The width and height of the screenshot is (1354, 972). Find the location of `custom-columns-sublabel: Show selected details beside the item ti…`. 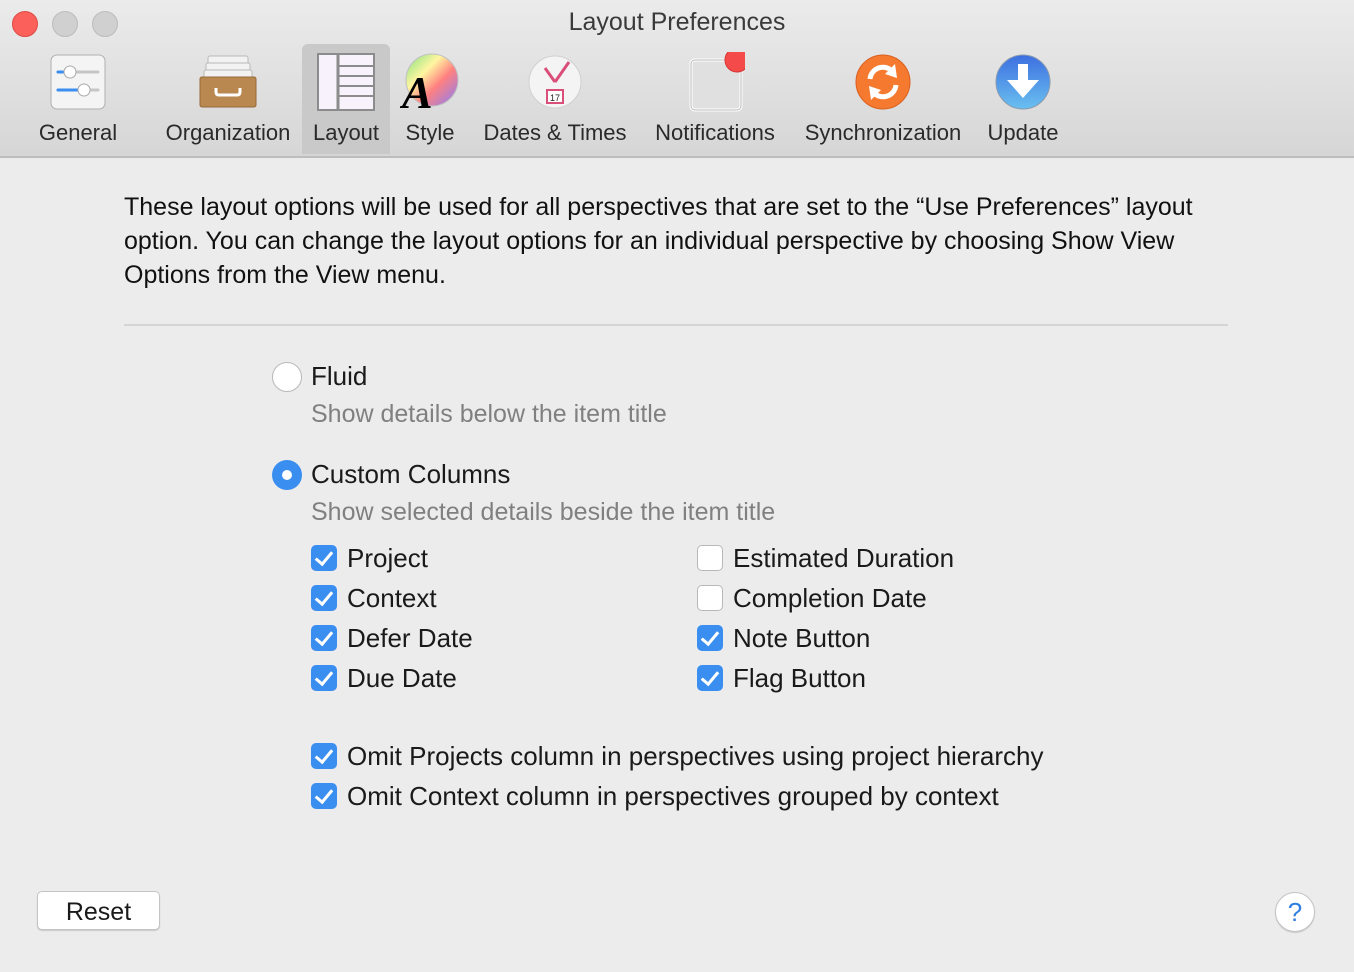

custom-columns-sublabel: Show selected details beside the item ti… is located at coordinates (543, 512).